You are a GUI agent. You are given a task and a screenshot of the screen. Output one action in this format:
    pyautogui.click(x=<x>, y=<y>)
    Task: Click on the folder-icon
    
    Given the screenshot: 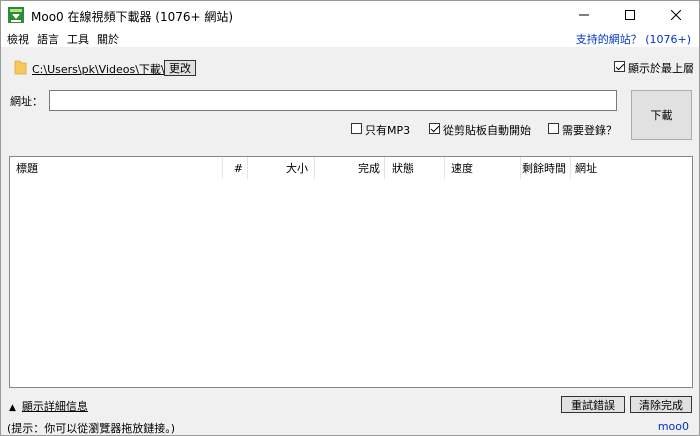 What is the action you would take?
    pyautogui.click(x=20, y=67)
    